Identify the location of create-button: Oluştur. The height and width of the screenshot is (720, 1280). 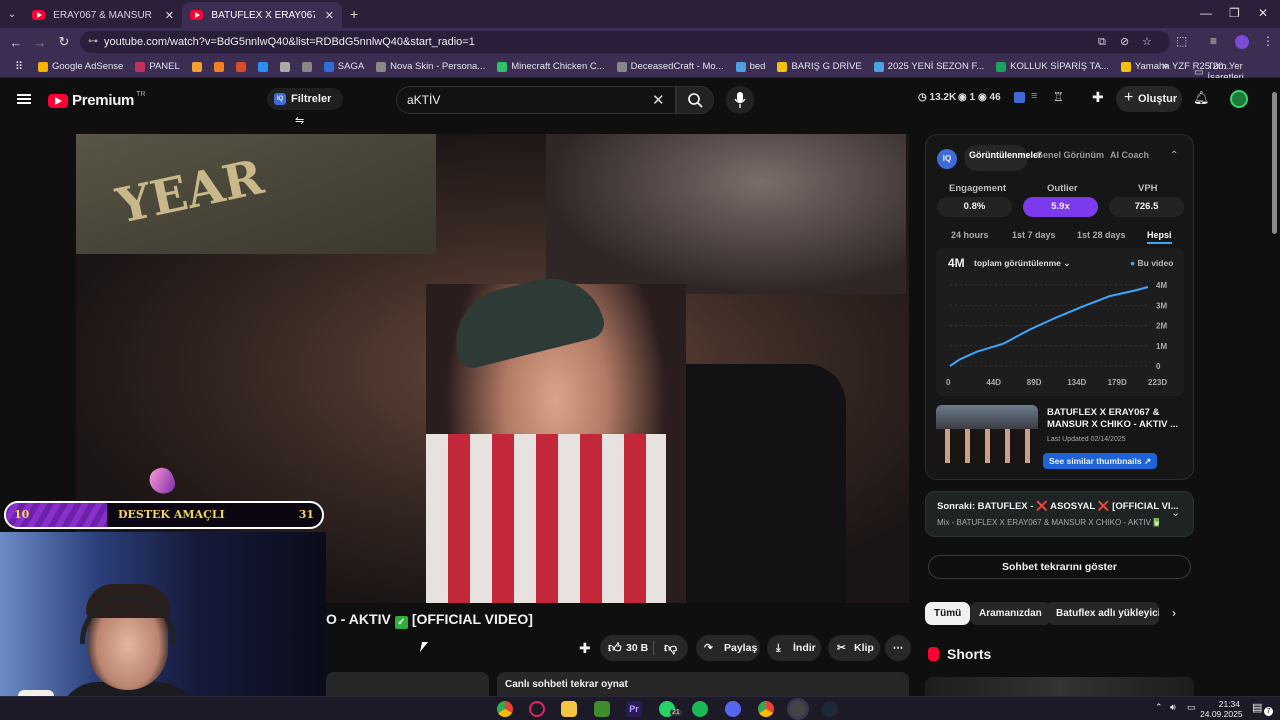
(1149, 98).